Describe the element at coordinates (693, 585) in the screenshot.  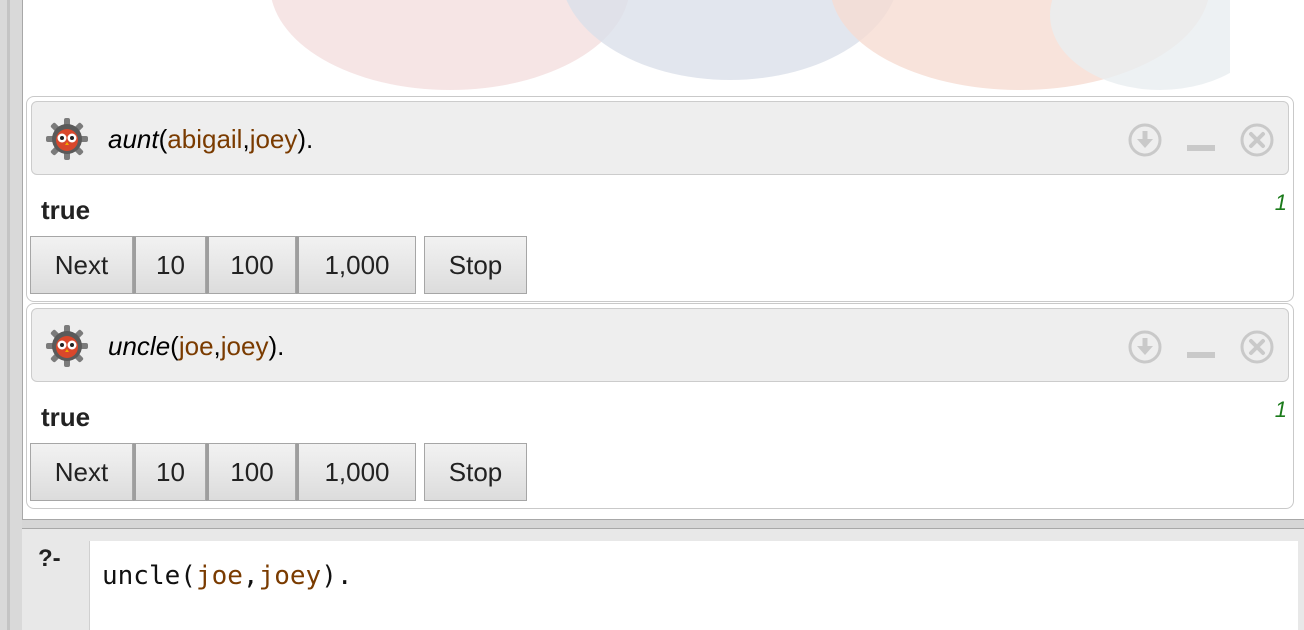
I see `query-editor: uncle(joe,joey).` at that location.